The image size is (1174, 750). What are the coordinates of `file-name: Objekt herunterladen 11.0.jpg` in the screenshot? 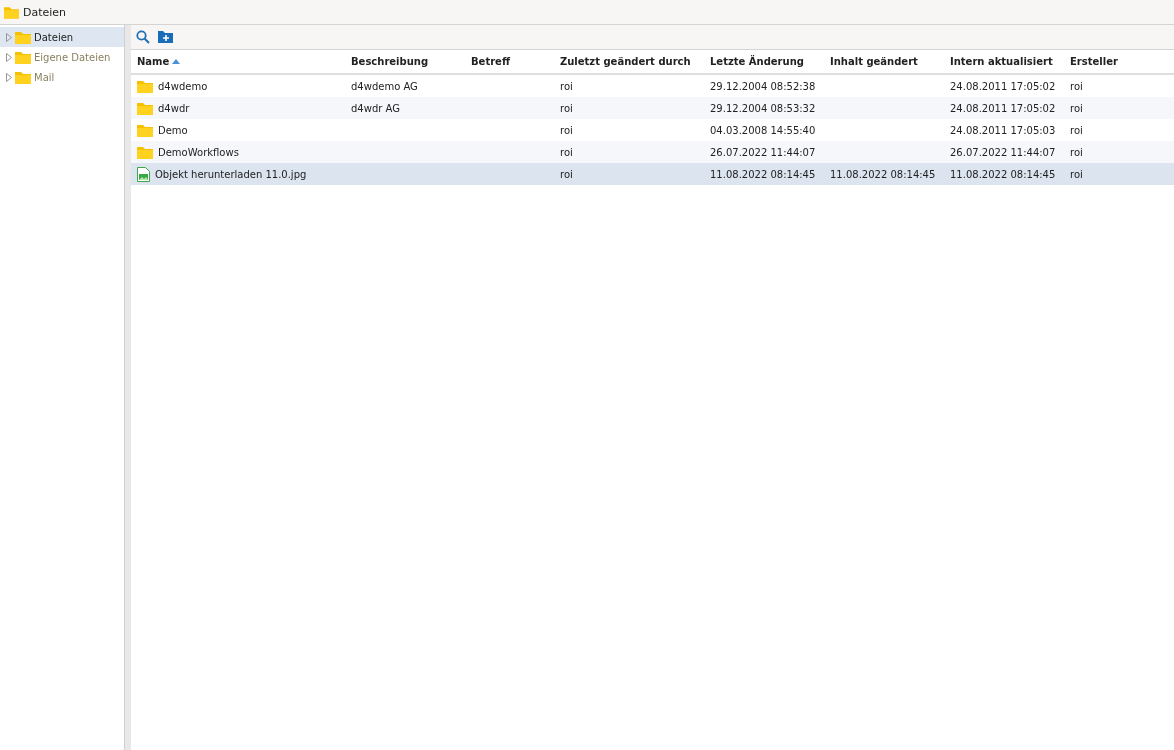 It's located at (231, 174).